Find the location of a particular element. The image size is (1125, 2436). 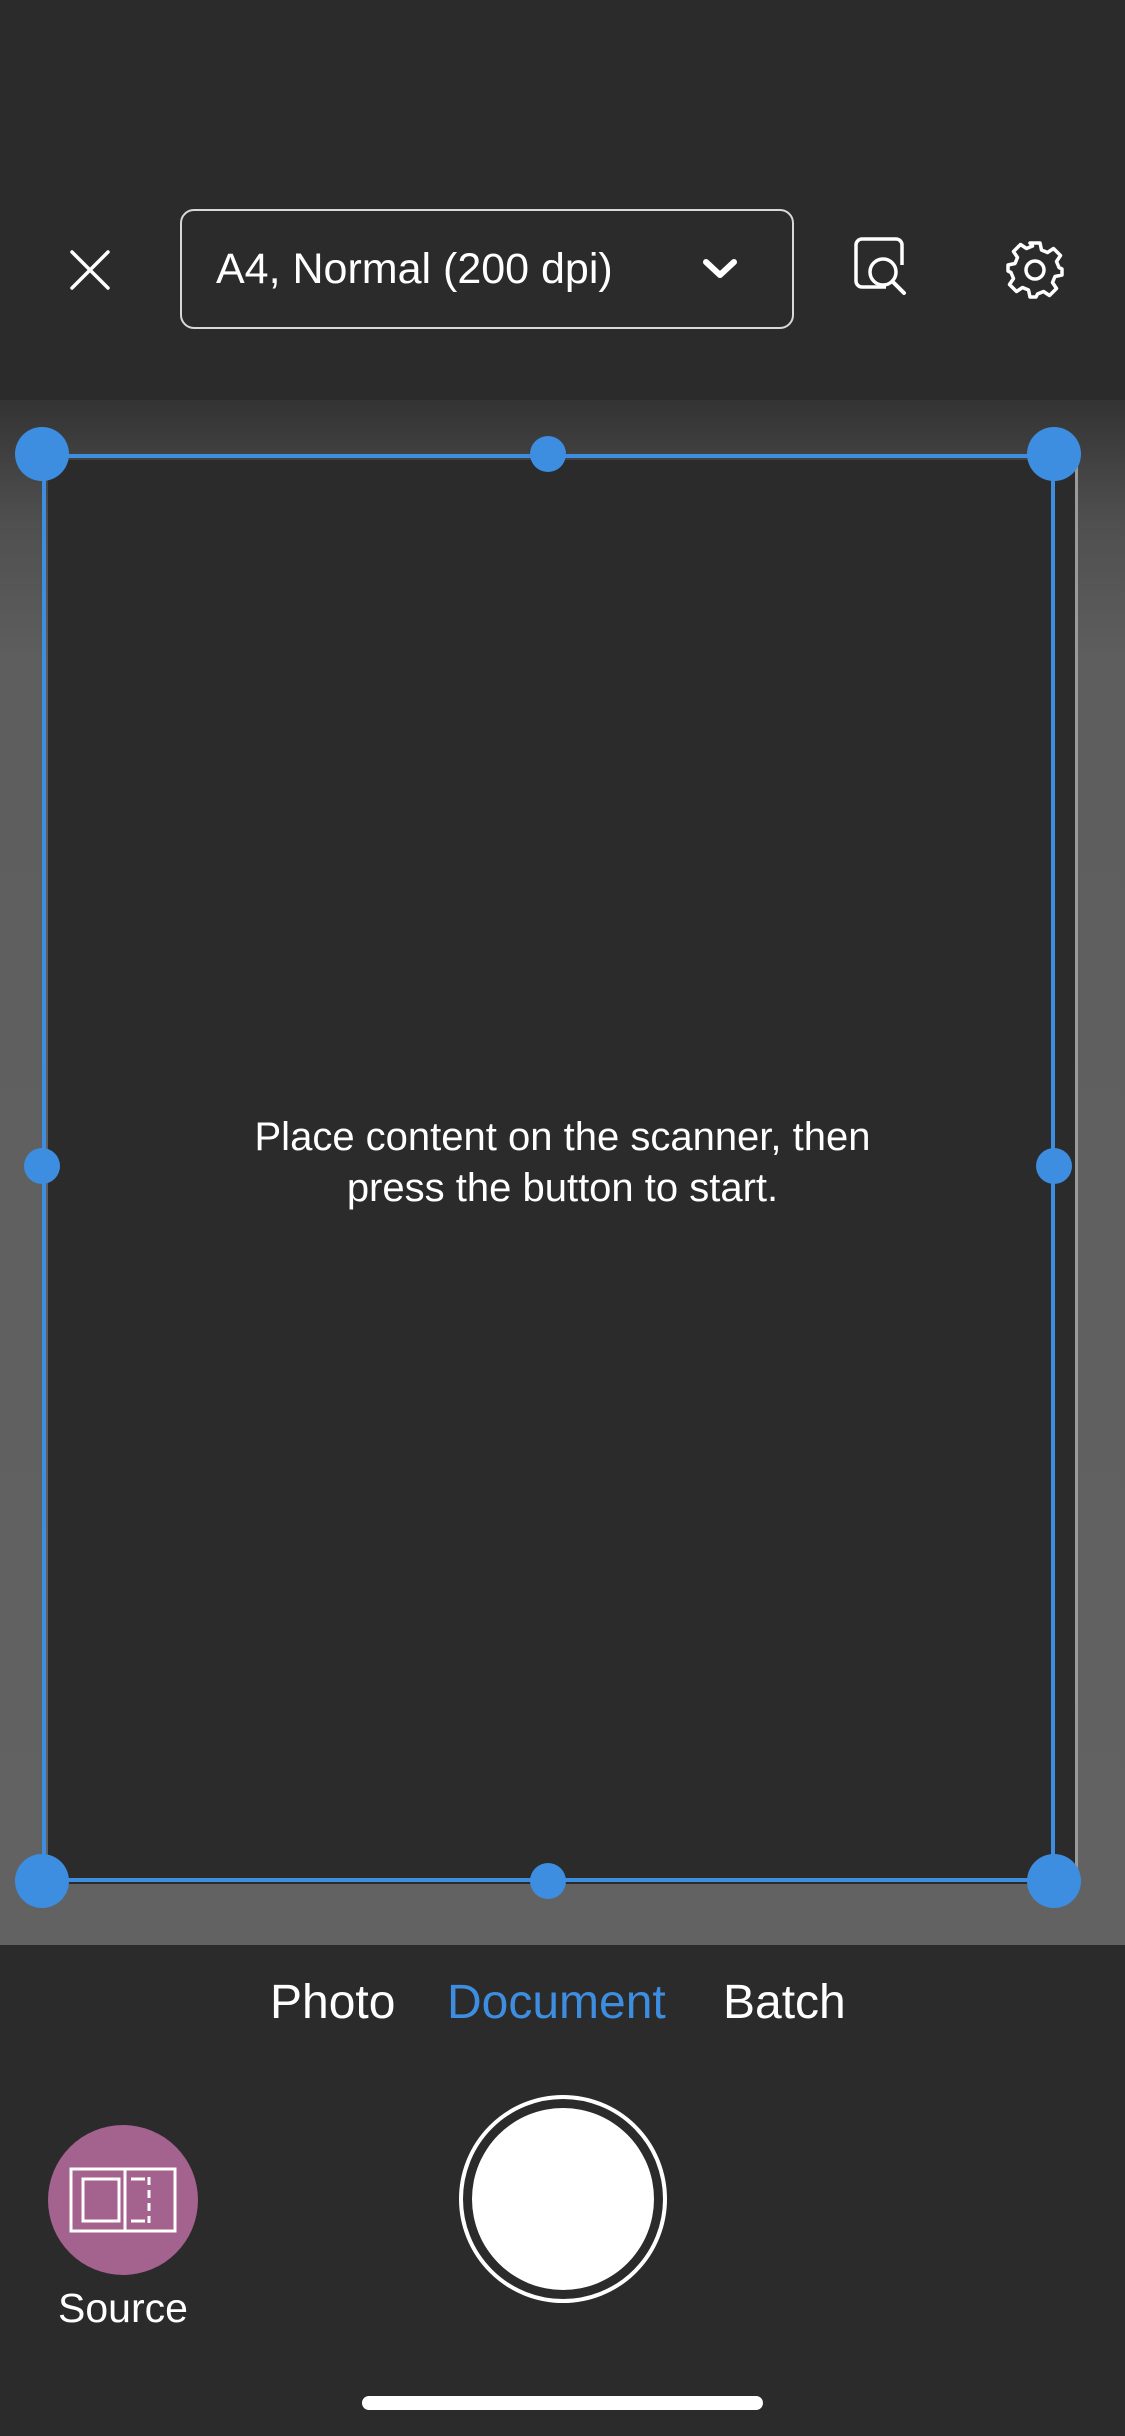

preview-button is located at coordinates (886, 271).